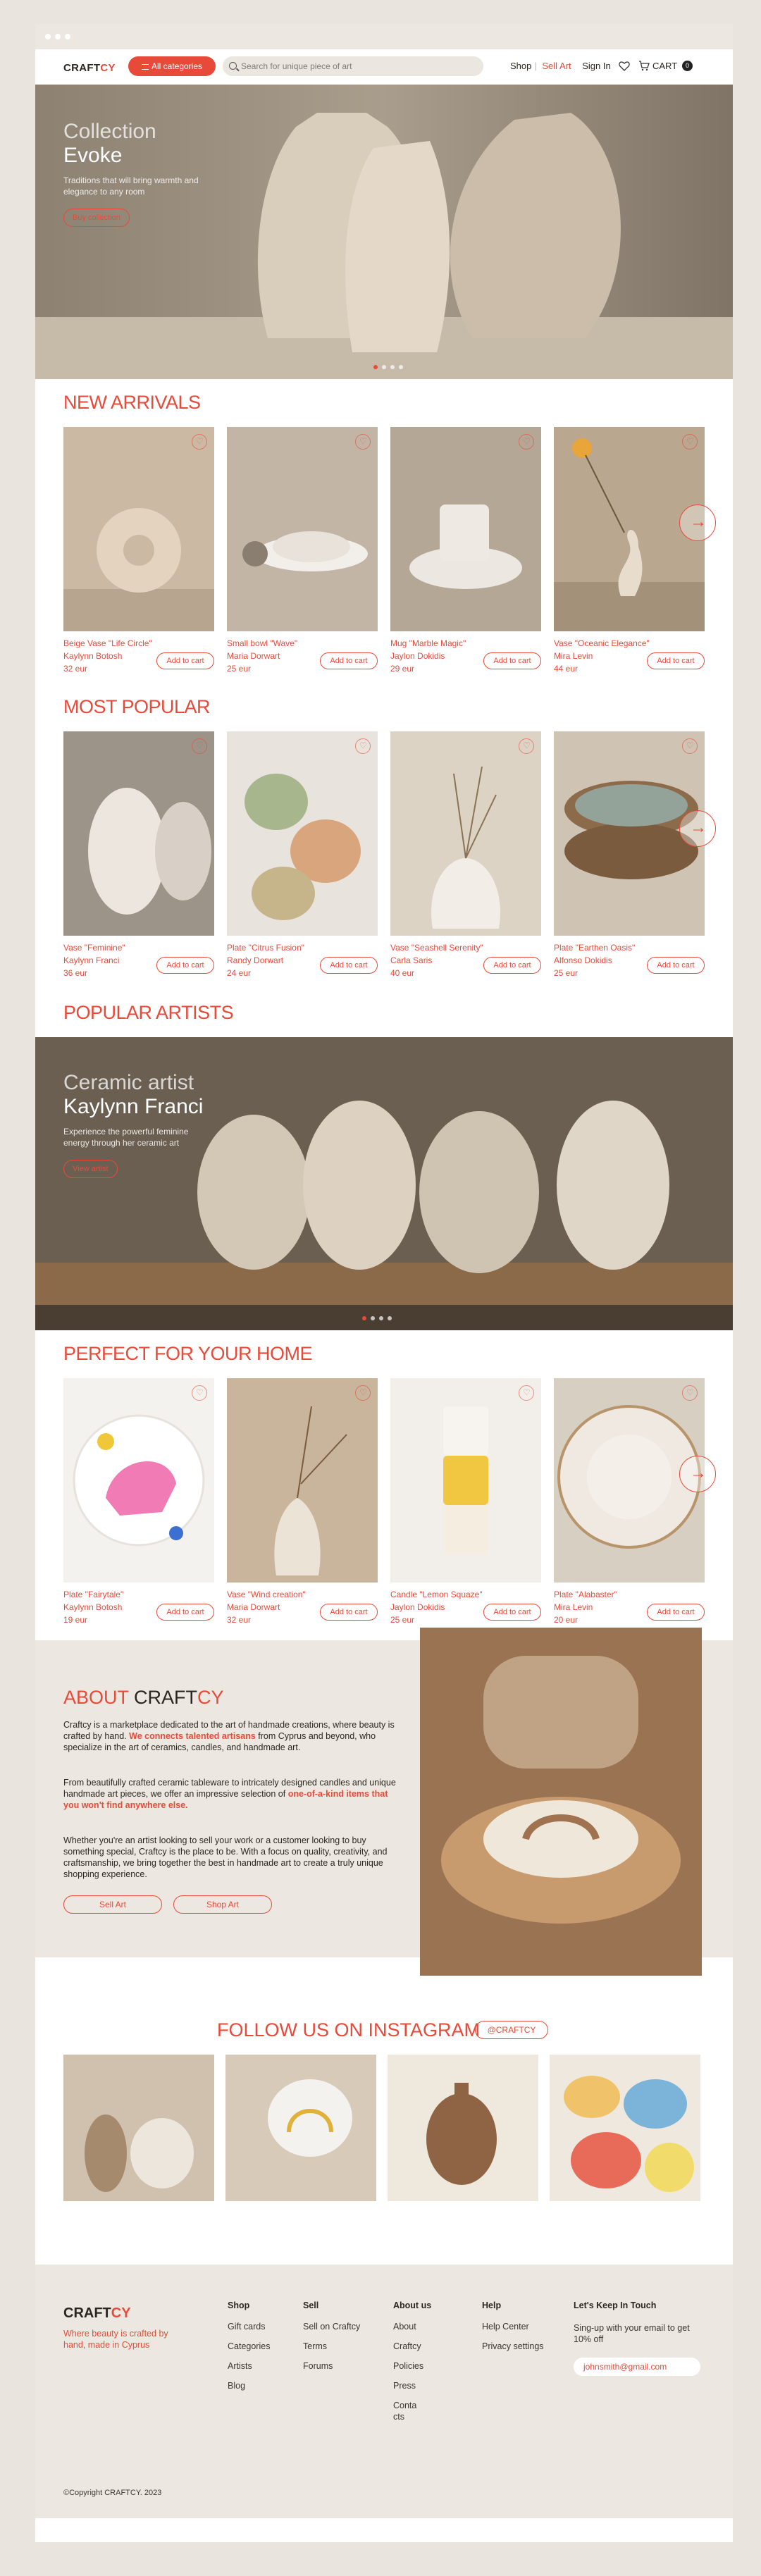 This screenshot has width=761, height=2576. What do you see at coordinates (96, 218) in the screenshot?
I see `buy-collection-button: Buy collection` at bounding box center [96, 218].